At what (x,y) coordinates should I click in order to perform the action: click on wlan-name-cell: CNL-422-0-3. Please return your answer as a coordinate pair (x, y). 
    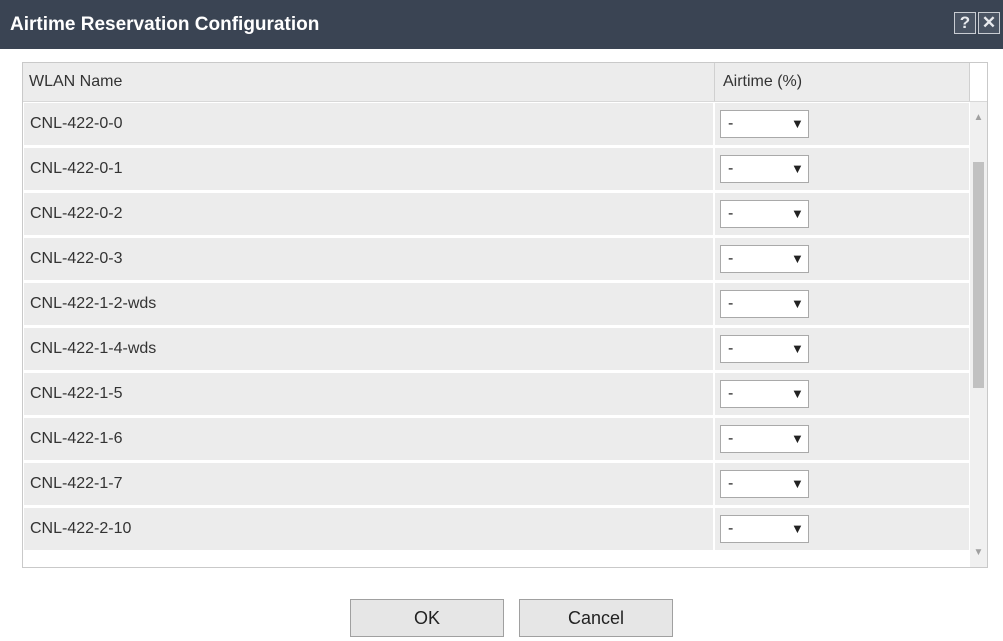
    Looking at the image, I should click on (368, 259).